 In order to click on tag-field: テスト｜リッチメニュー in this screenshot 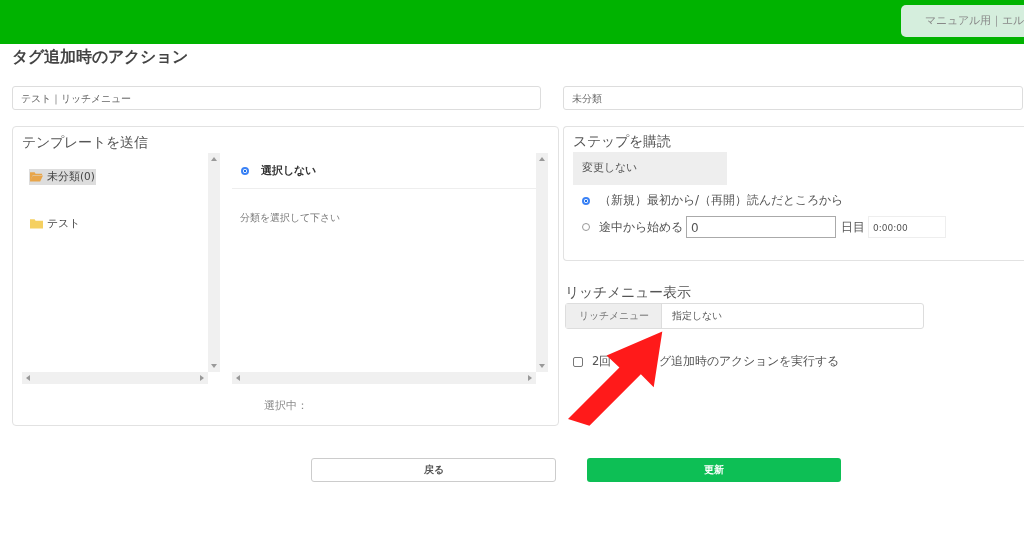, I will do `click(276, 98)`.